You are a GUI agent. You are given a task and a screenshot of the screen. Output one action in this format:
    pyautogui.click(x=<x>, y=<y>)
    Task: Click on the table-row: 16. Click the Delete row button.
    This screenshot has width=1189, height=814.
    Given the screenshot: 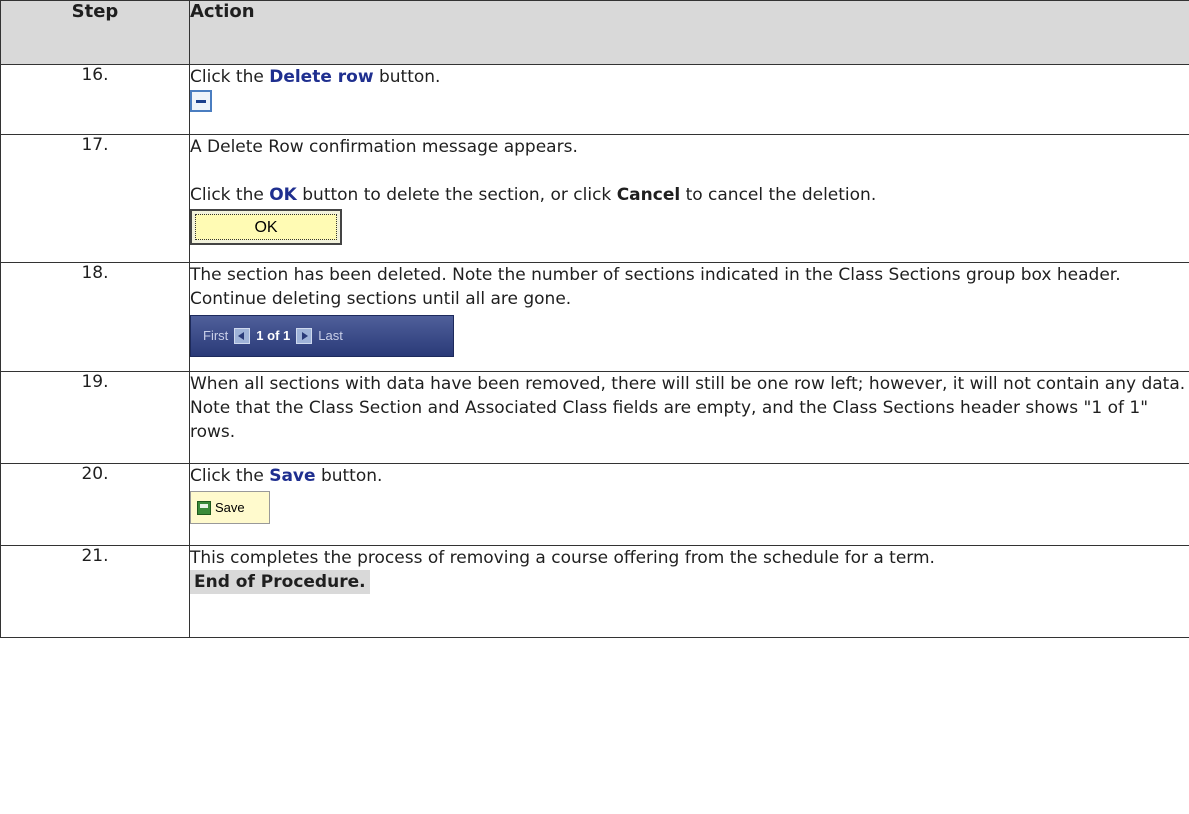 What is the action you would take?
    pyautogui.click(x=594, y=99)
    